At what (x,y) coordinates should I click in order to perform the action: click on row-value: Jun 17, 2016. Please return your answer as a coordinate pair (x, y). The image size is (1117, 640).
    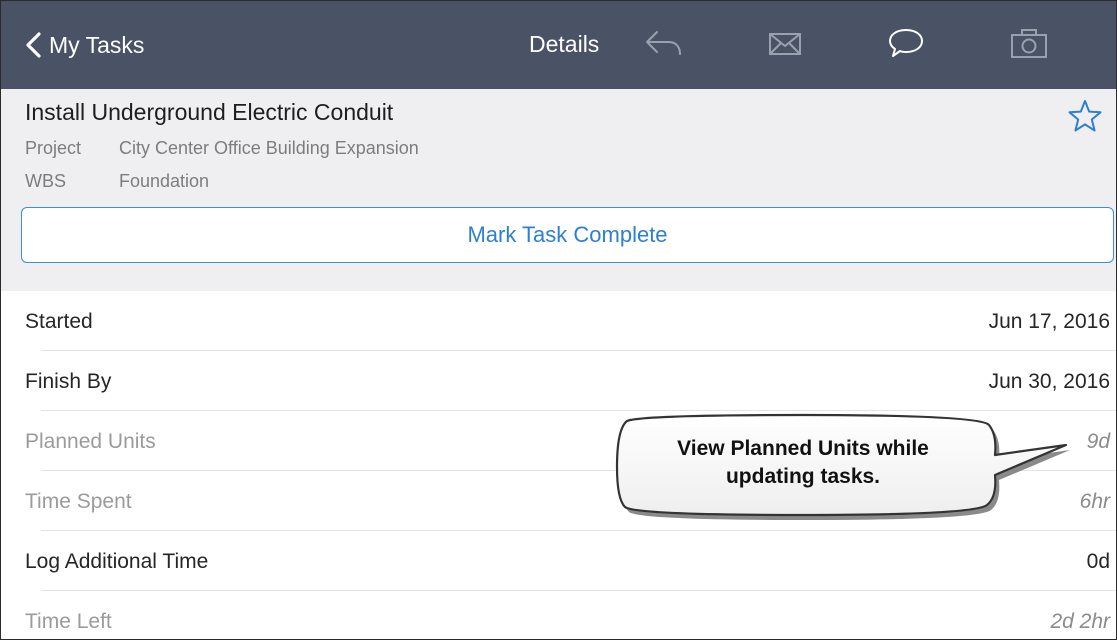
    Looking at the image, I should click on (1049, 321).